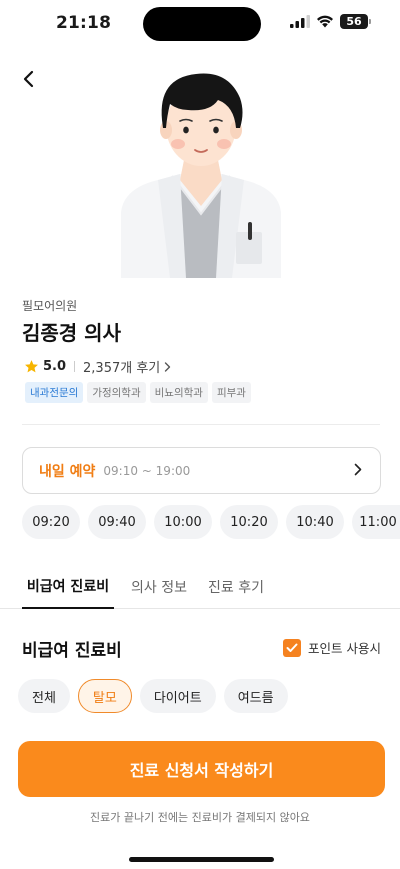 The height and width of the screenshot is (869, 400). I want to click on time-slot: 10:00, so click(183, 522).